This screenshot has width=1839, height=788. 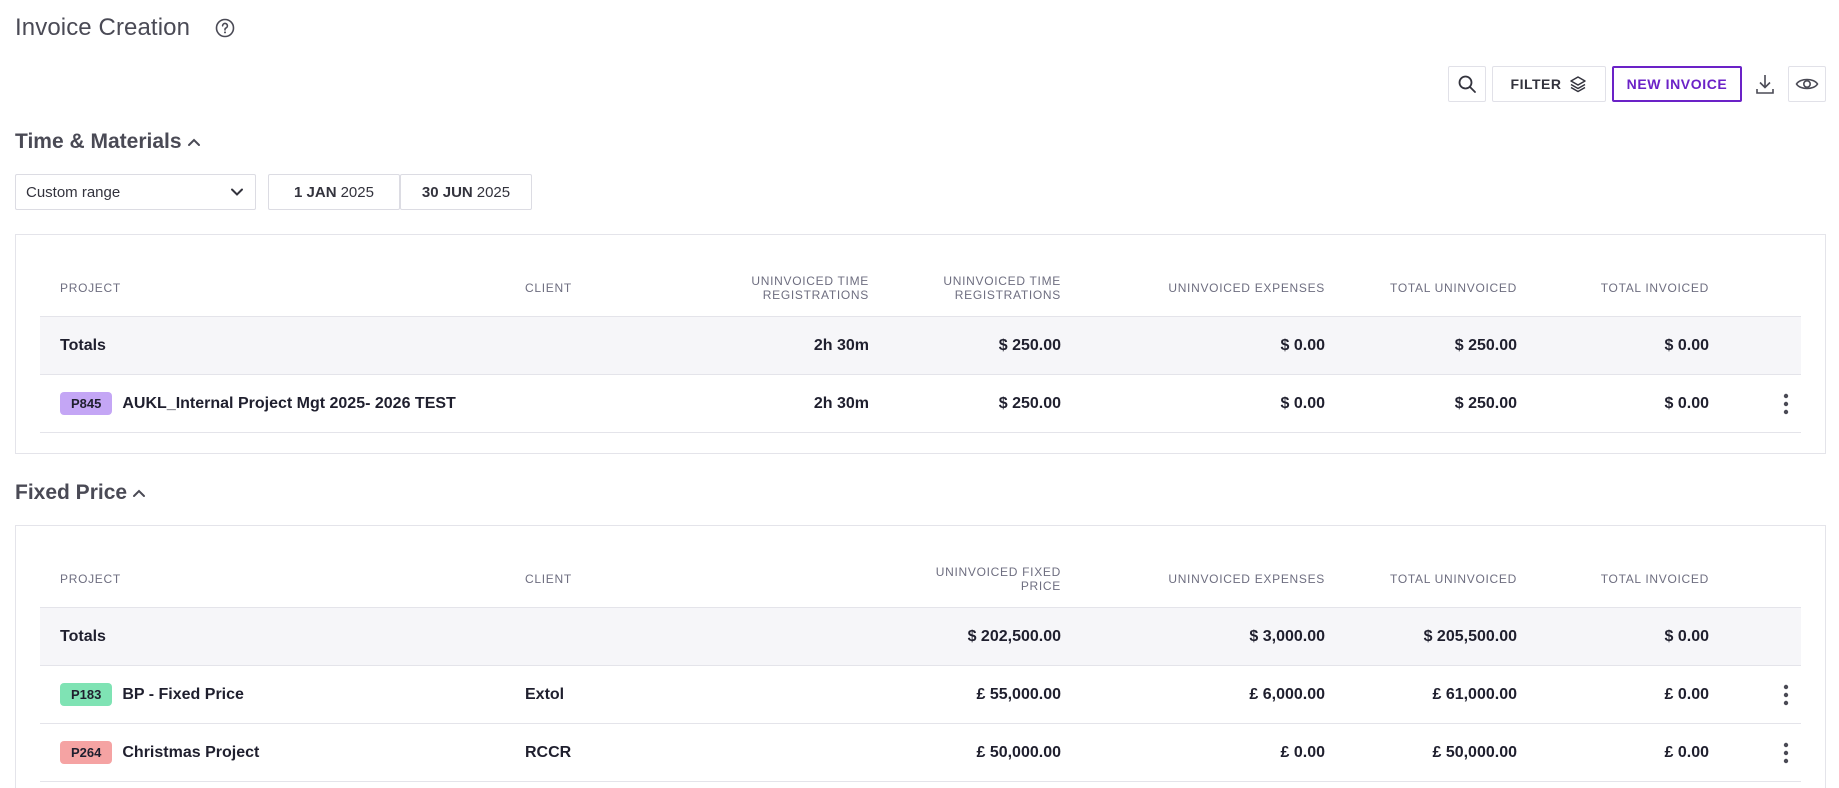 What do you see at coordinates (1029, 403) in the screenshot?
I see `time-amount-value: $ 250.00` at bounding box center [1029, 403].